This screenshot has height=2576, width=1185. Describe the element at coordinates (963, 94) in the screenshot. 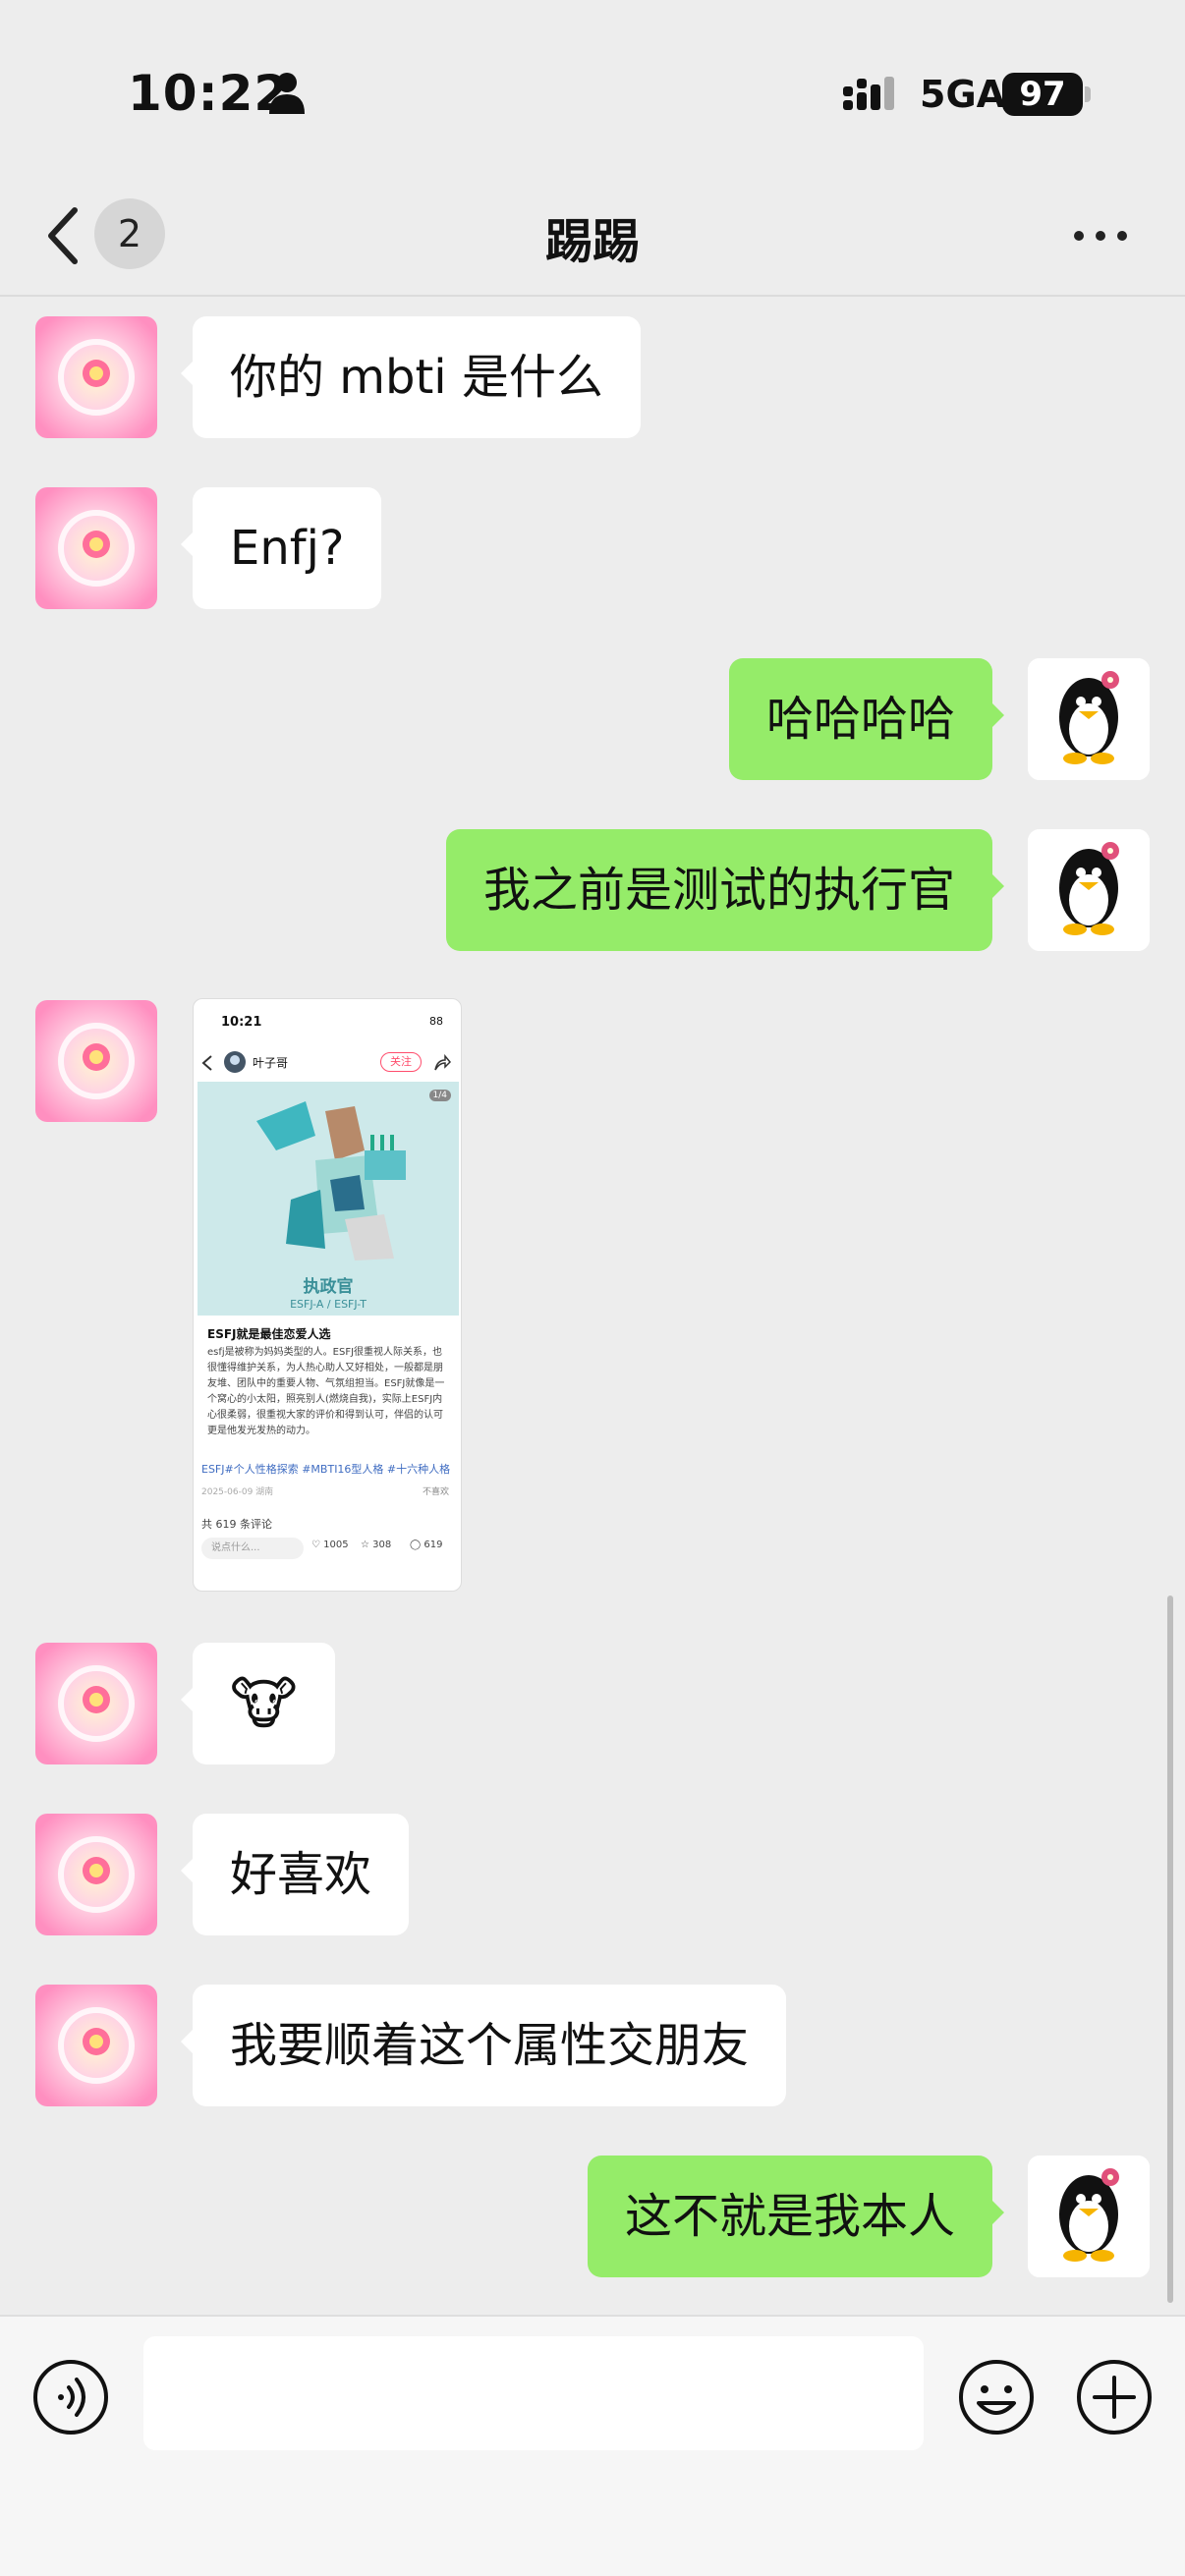

I see `network-label: 5GA` at that location.